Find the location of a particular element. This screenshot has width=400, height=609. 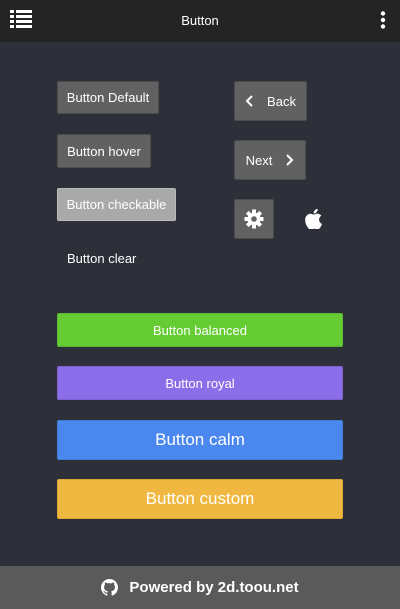

button-balanced: Button balanced is located at coordinates (200, 330).